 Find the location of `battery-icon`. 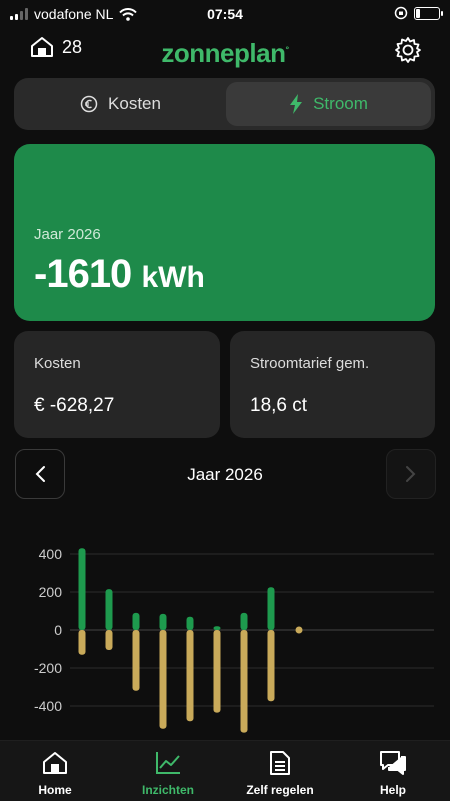

battery-icon is located at coordinates (428, 13).